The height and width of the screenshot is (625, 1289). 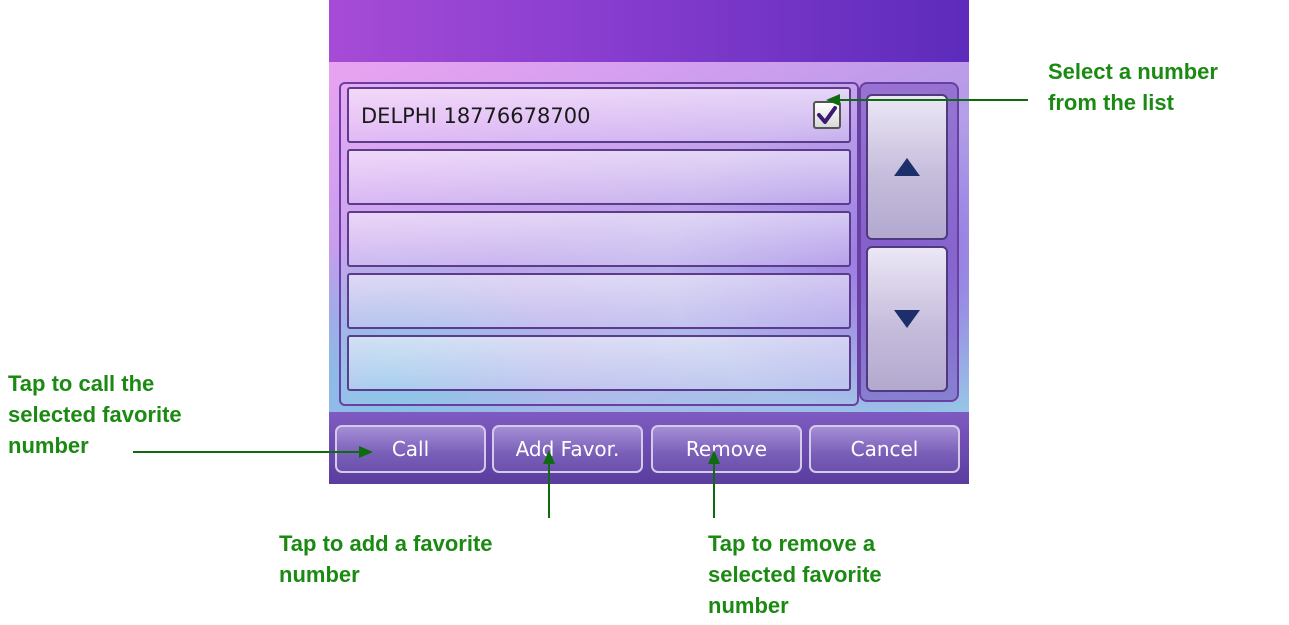 What do you see at coordinates (386, 559) in the screenshot?
I see `callout-add-favorite: Tap to add a favorite number` at bounding box center [386, 559].